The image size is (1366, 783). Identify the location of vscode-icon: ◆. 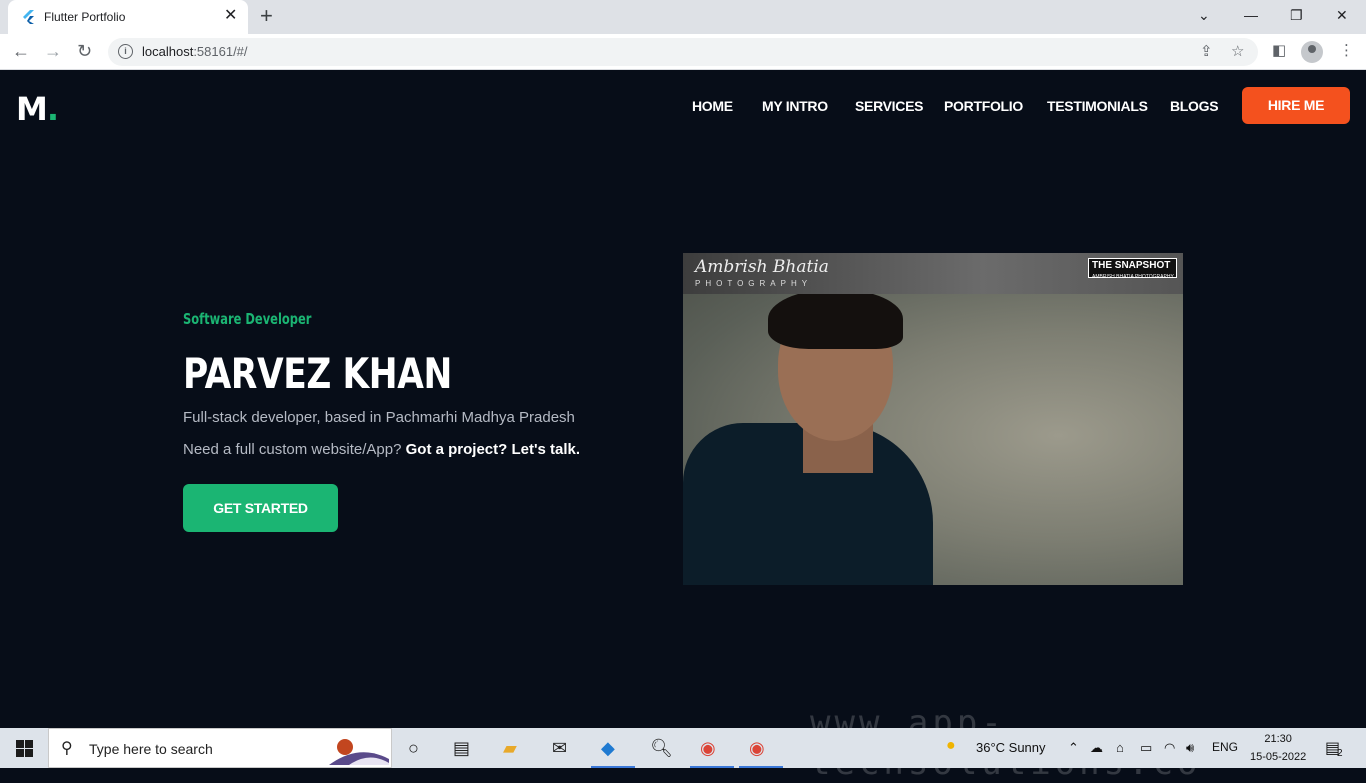
(613, 752).